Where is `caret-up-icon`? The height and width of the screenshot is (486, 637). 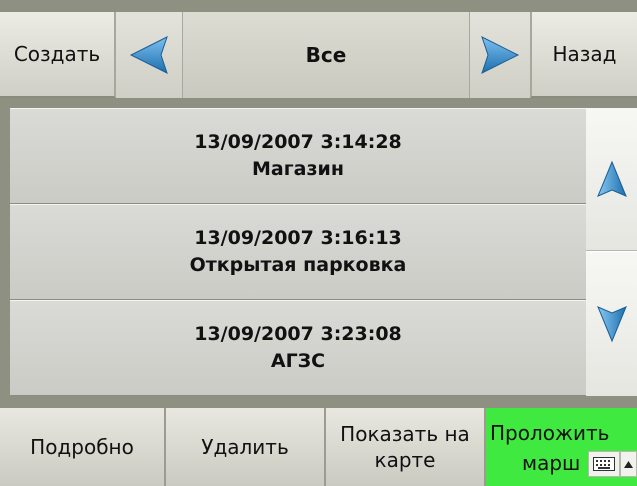
caret-up-icon is located at coordinates (628, 464).